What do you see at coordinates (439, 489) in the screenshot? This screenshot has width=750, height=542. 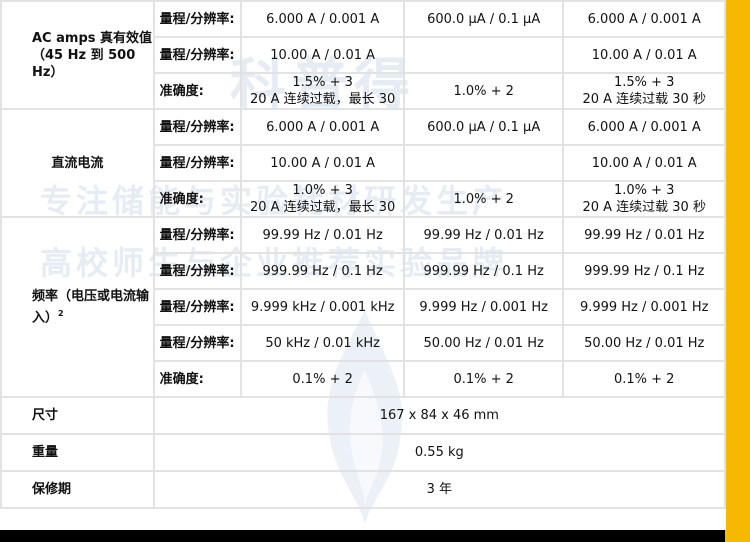 I see `warranty-value: 3 年` at bounding box center [439, 489].